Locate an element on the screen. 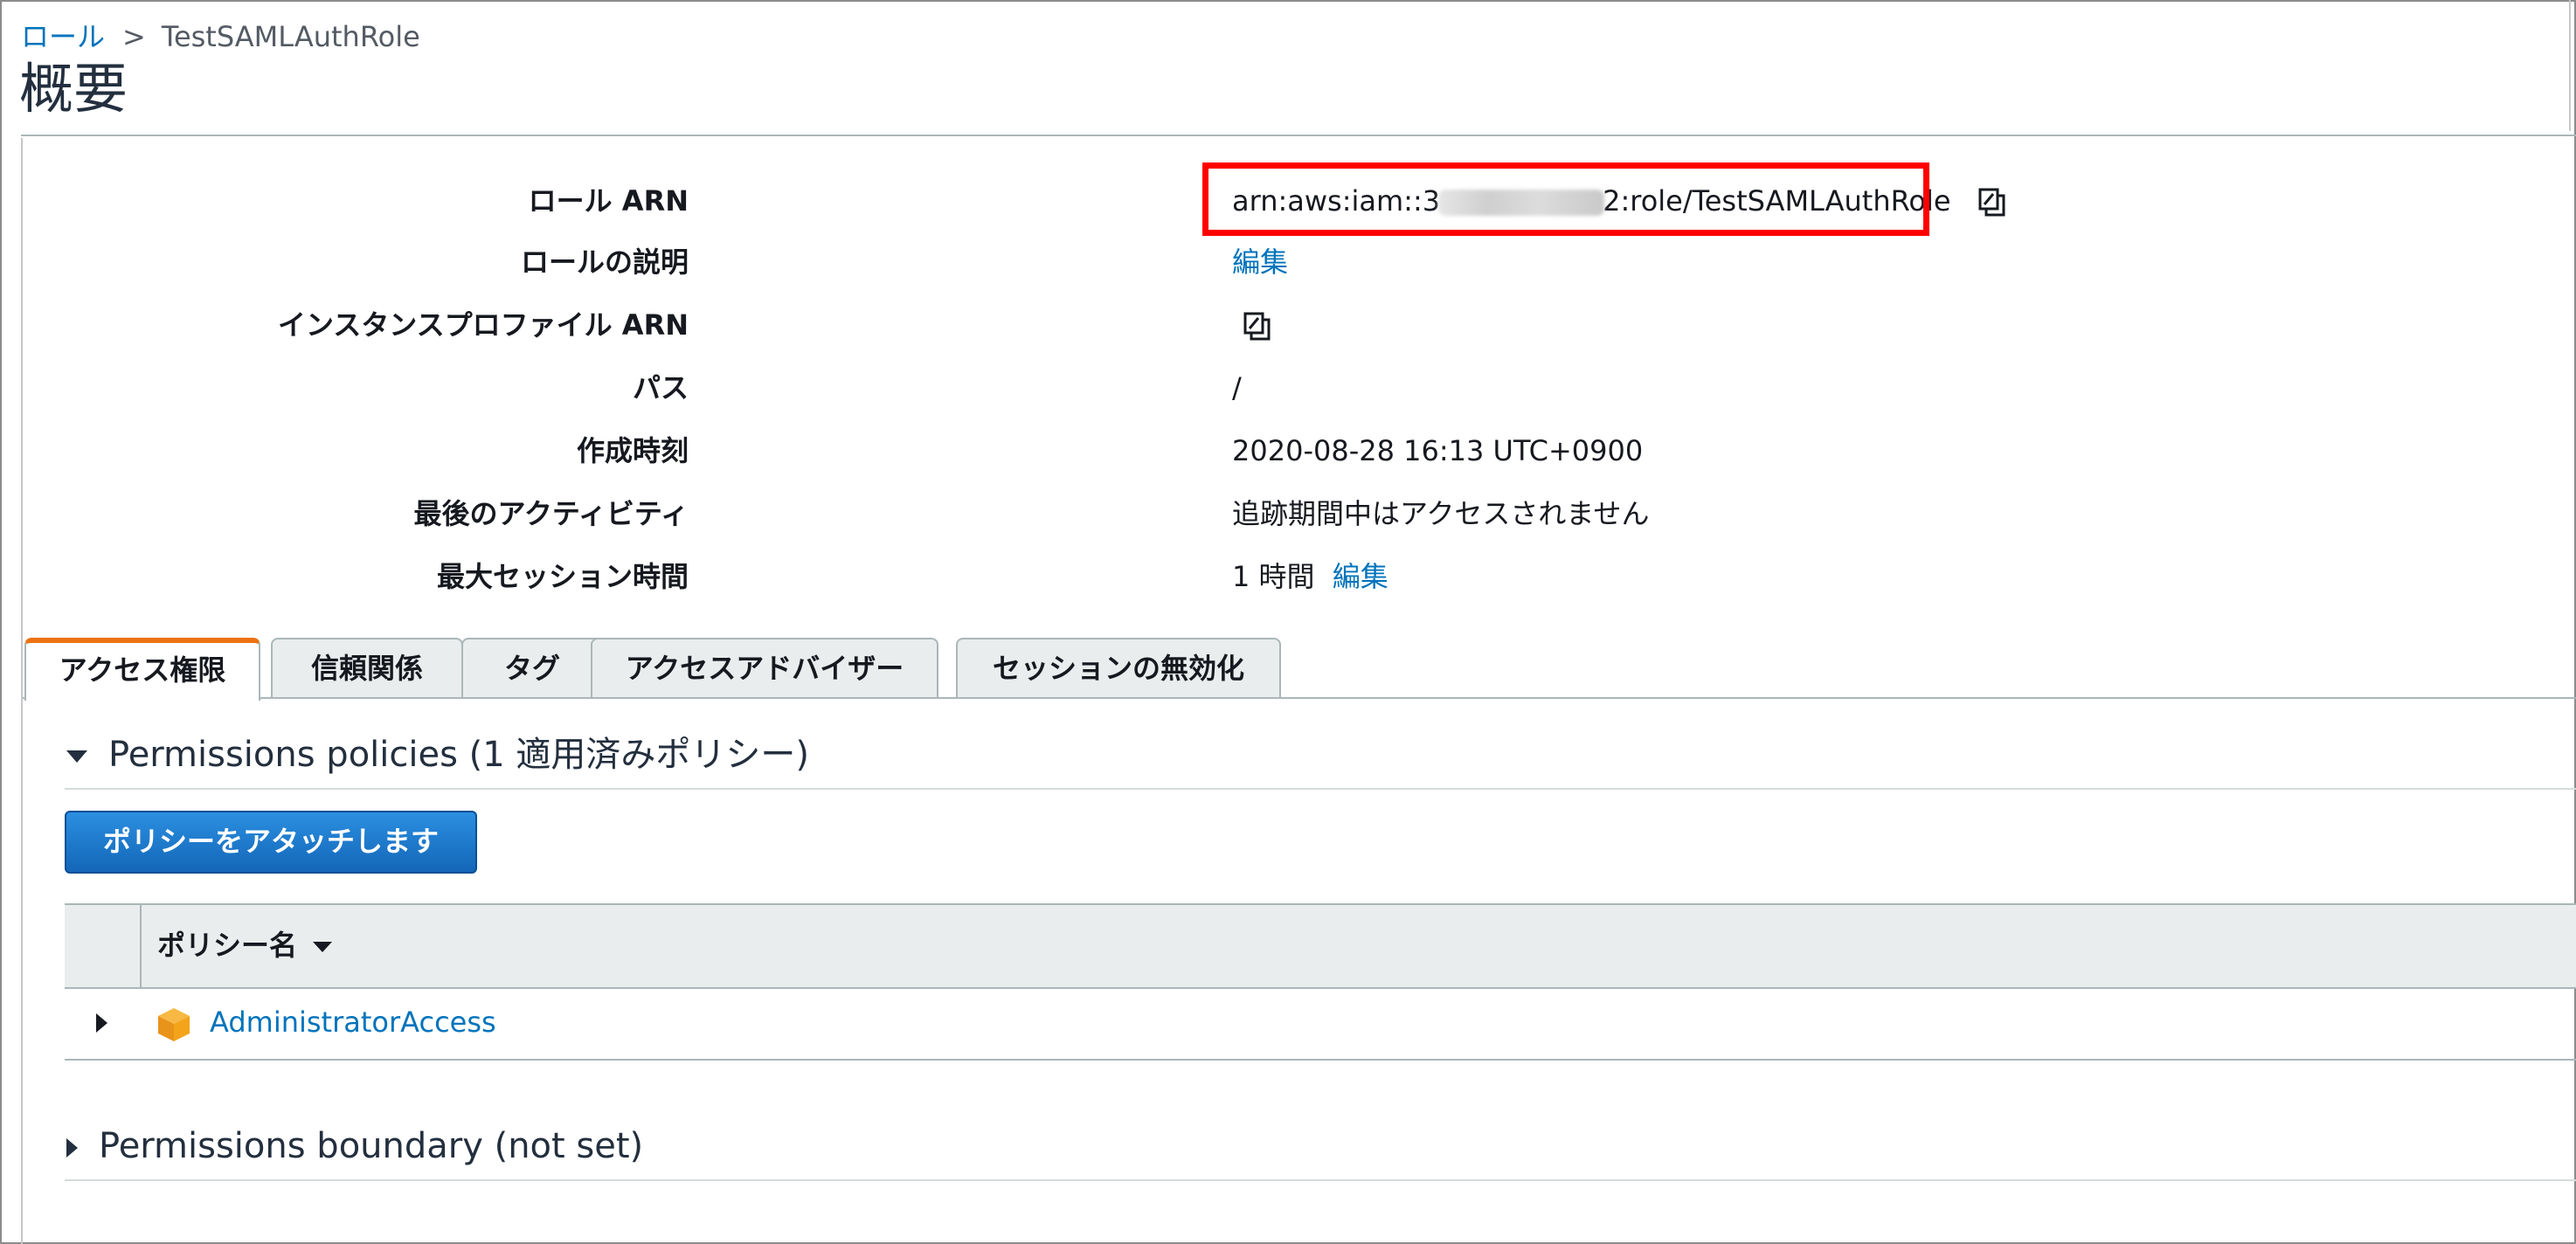 The image size is (2576, 1244). last-activity-label: 最後のアクティビティ is located at coordinates (551, 513).